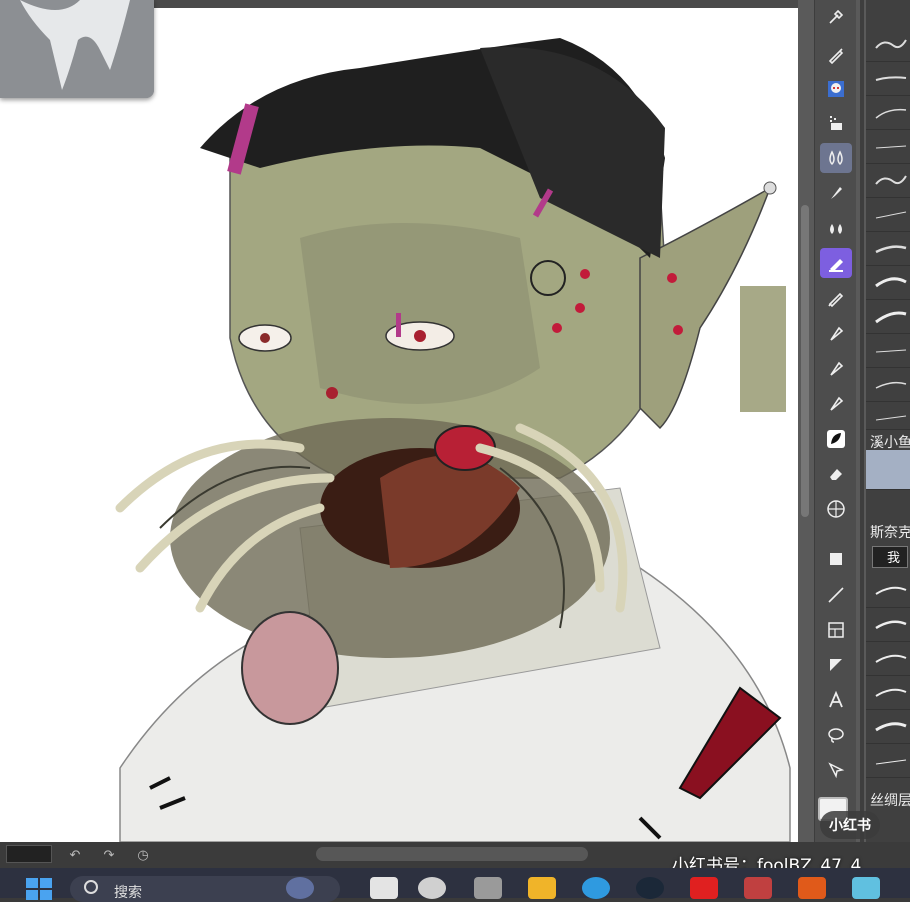 The image size is (910, 902). What do you see at coordinates (862, 421) in the screenshot?
I see `panel-divider` at bounding box center [862, 421].